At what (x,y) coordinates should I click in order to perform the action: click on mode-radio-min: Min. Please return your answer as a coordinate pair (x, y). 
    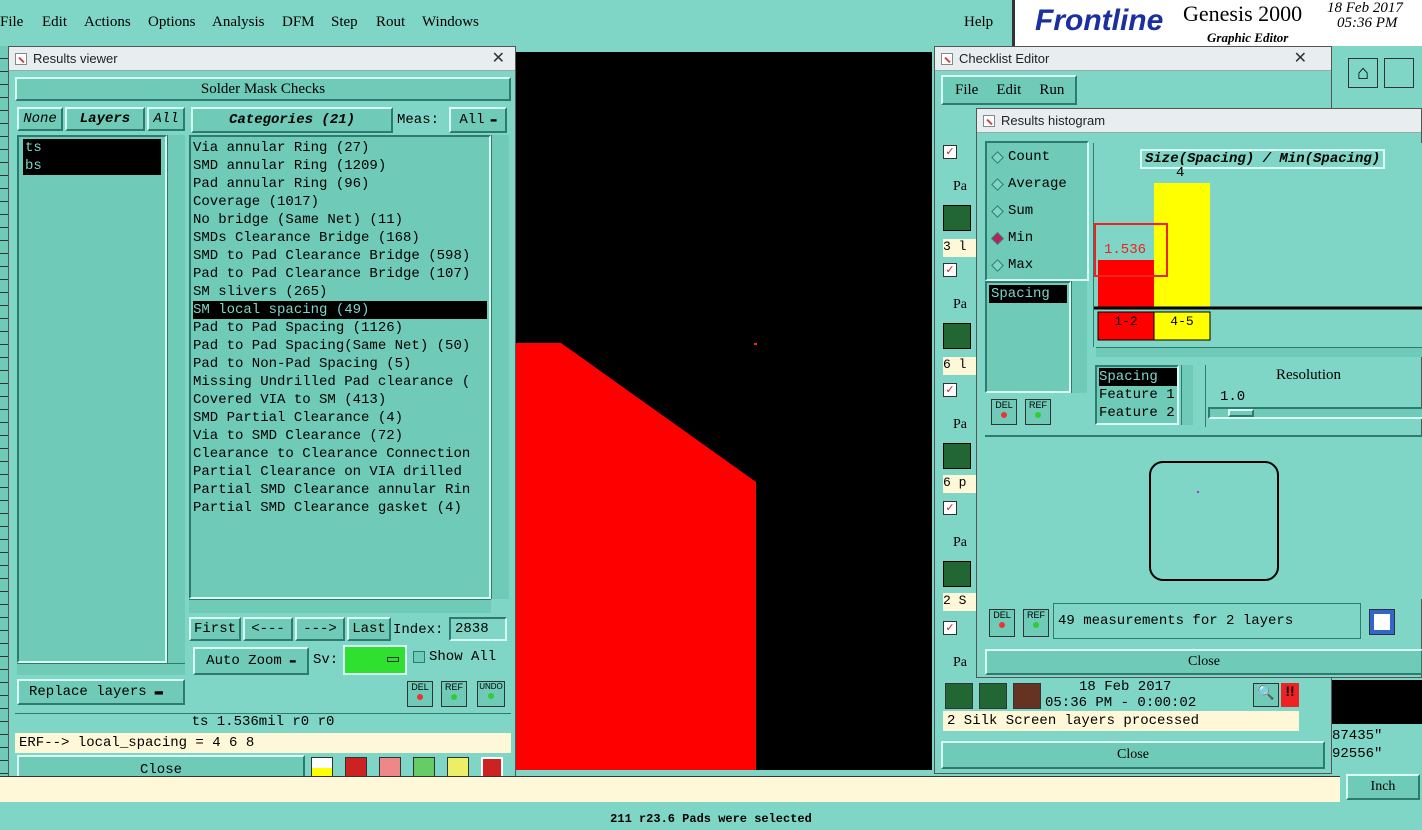
    Looking at the image, I should click on (1012, 238).